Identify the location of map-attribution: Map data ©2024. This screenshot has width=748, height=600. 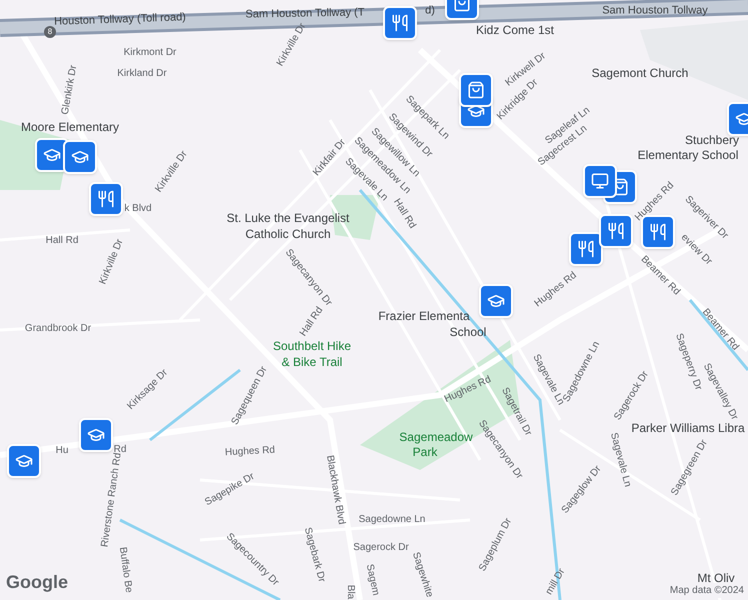
(707, 590).